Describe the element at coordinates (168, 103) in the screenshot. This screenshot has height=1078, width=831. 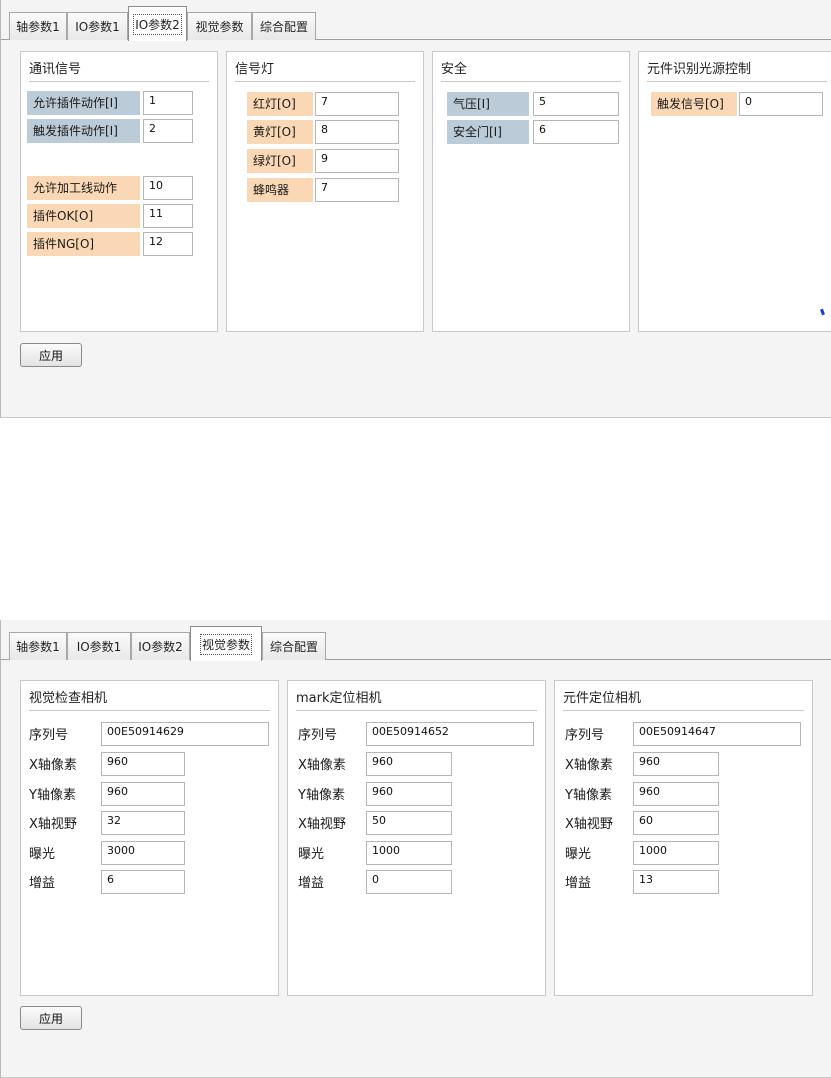
I see `allow-insert-action-input` at that location.